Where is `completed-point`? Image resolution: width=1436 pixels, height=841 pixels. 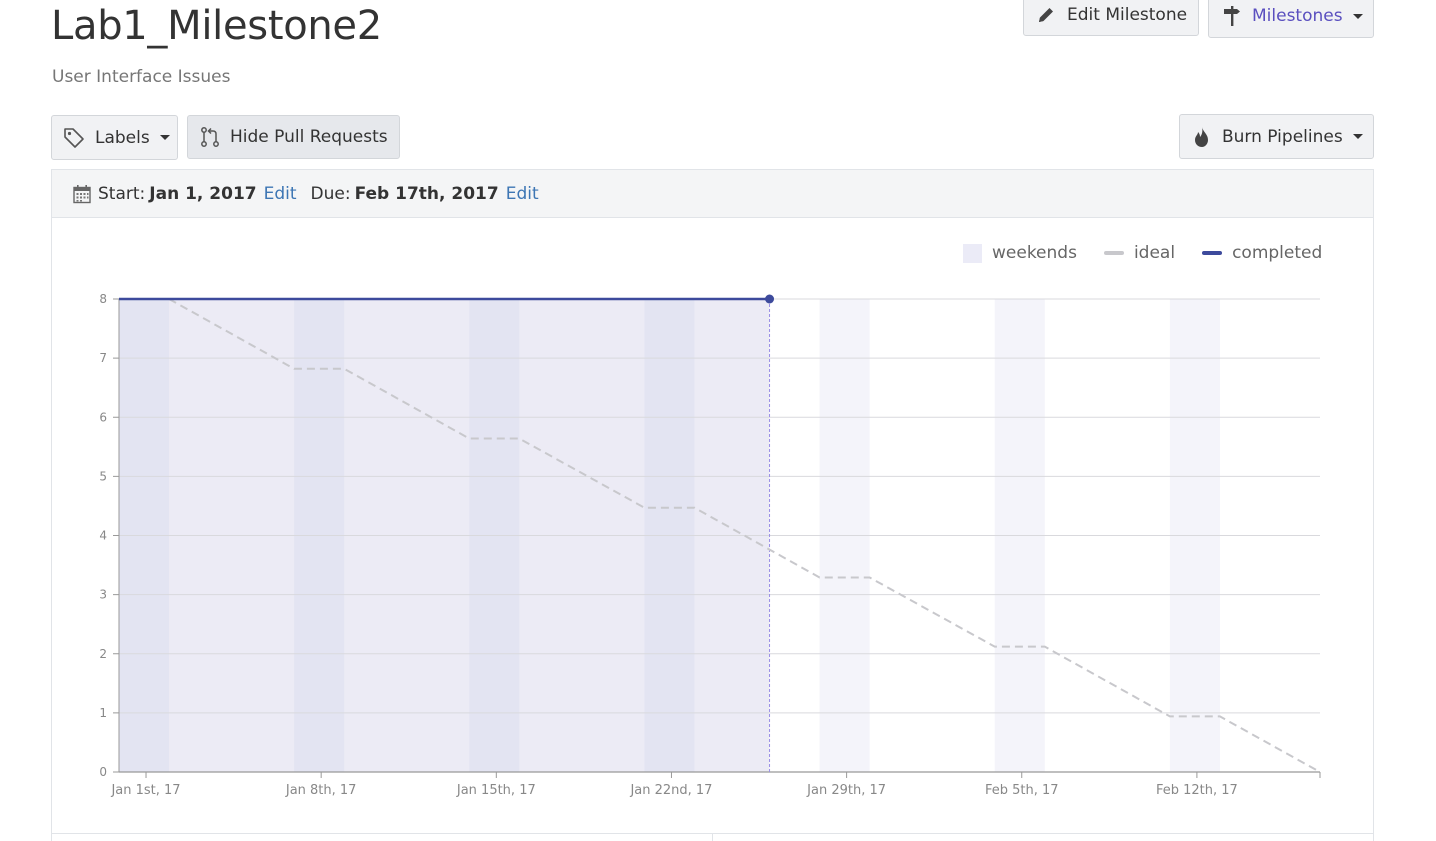
completed-point is located at coordinates (770, 299).